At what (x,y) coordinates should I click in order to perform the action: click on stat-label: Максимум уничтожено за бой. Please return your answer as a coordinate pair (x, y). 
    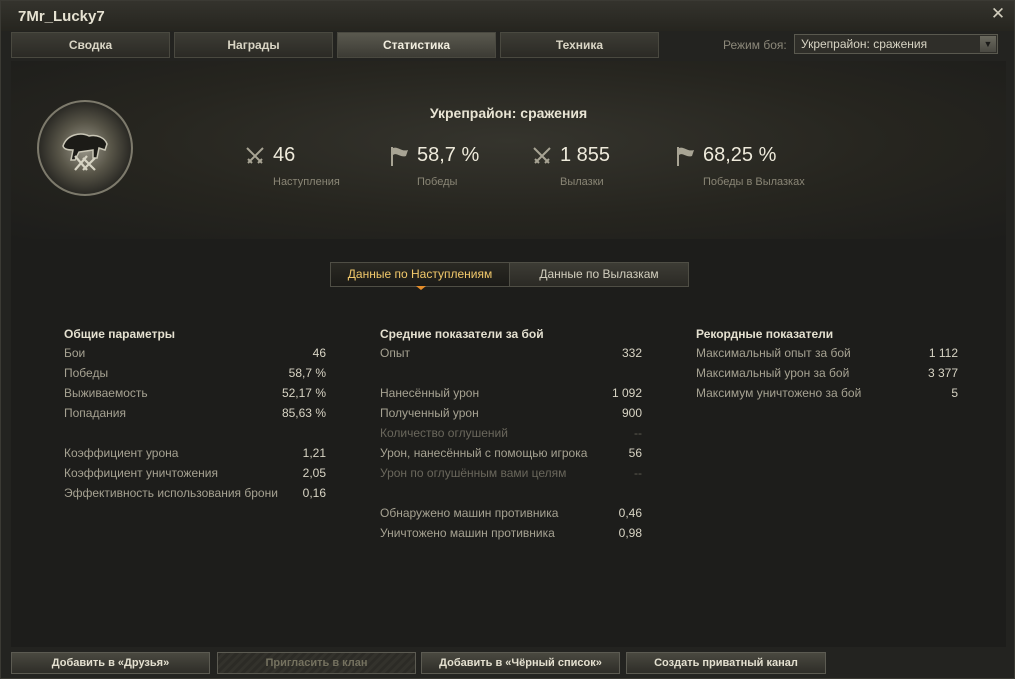
    Looking at the image, I should click on (779, 393).